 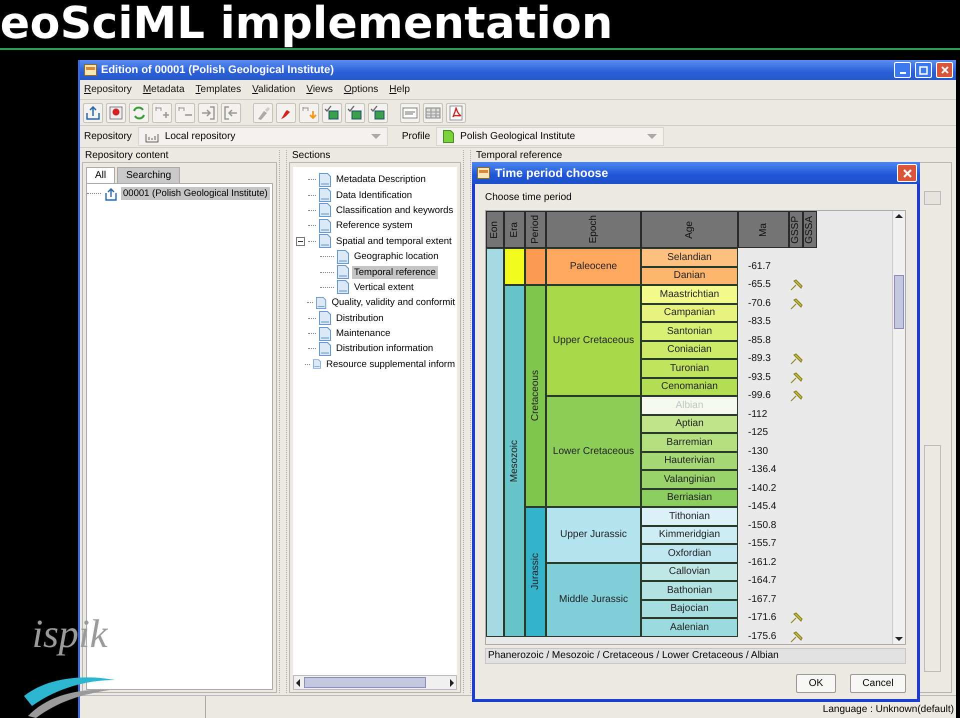 I want to click on epoch-cell: Upper Jurassic, so click(x=593, y=534).